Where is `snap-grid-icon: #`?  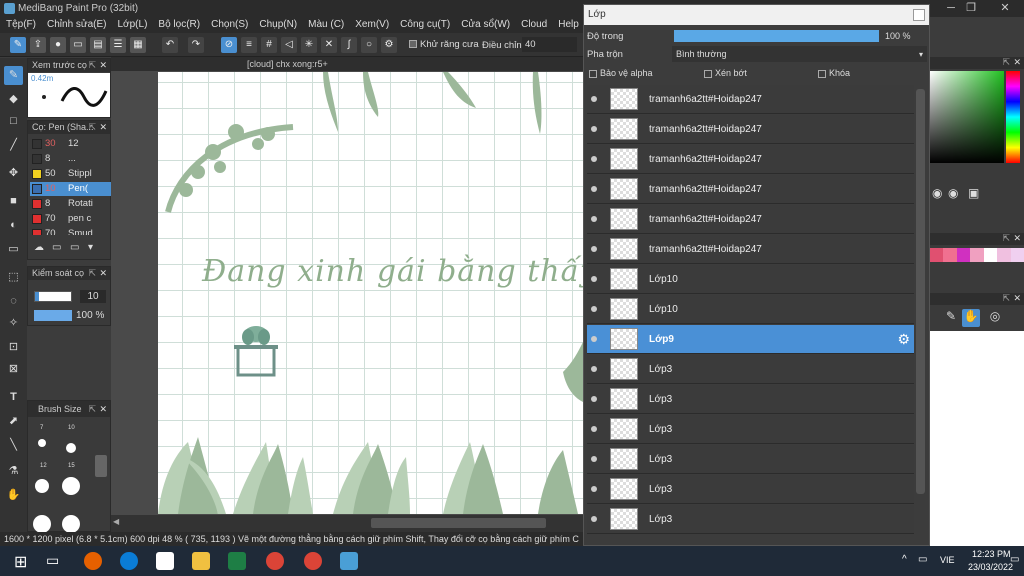 snap-grid-icon: # is located at coordinates (269, 45).